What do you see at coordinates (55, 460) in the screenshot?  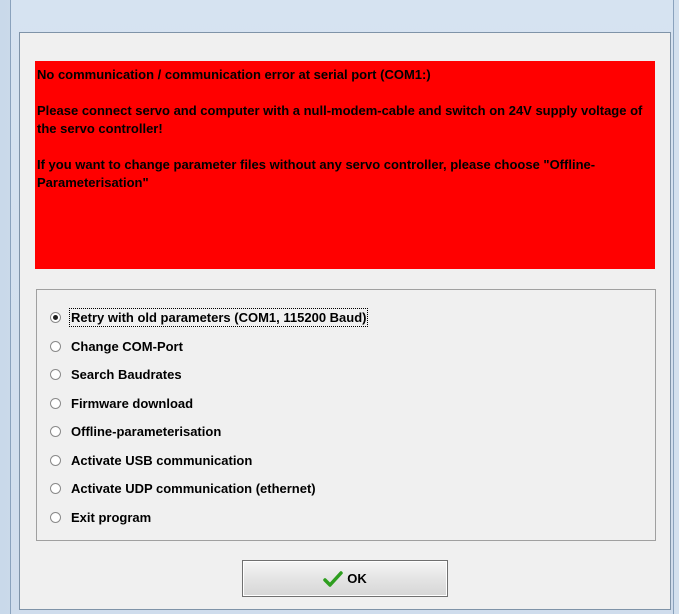 I see `radio-usb-communication` at bounding box center [55, 460].